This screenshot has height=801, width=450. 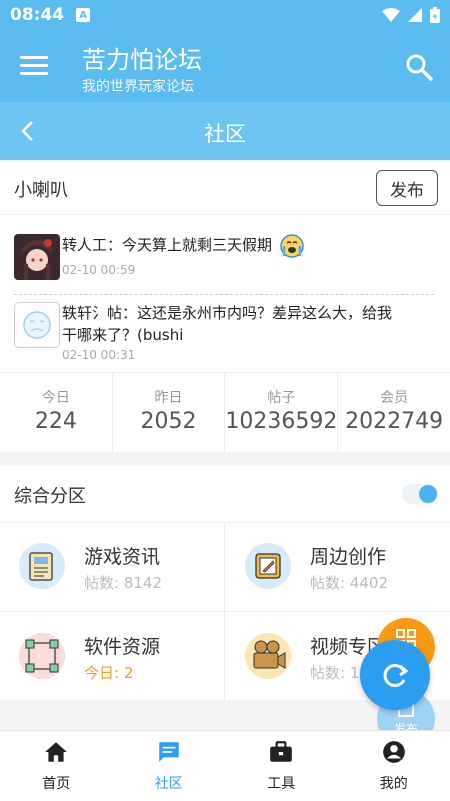 What do you see at coordinates (224, 294) in the screenshot?
I see `divider` at bounding box center [224, 294].